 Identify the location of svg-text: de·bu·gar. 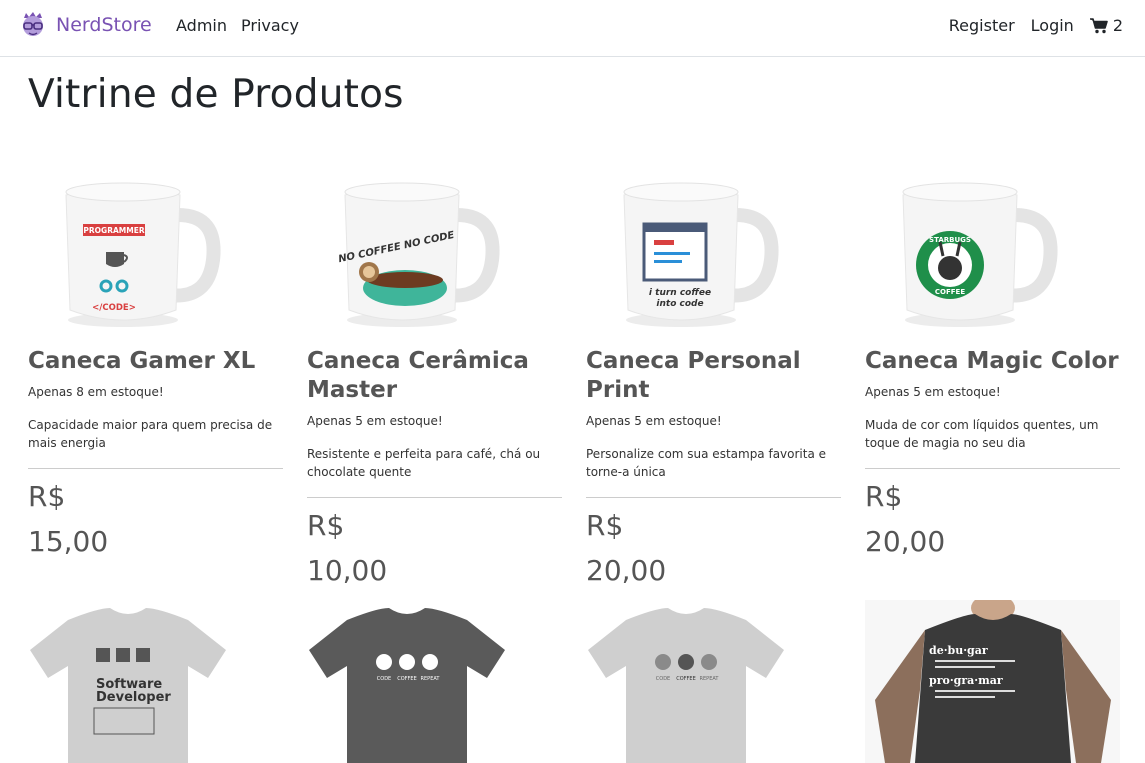
(958, 650).